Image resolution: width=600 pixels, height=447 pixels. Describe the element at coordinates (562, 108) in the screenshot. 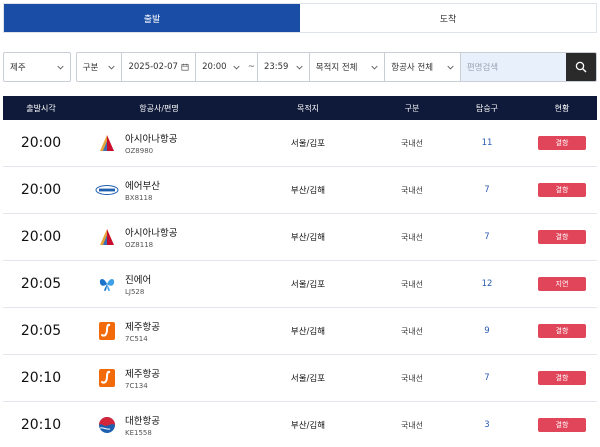

I see `header-status: 현황` at that location.